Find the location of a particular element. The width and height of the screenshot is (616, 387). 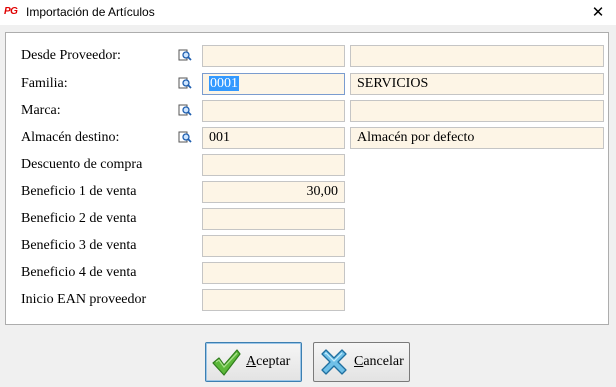

row-ean: Inicio EAN proveedor is located at coordinates (308, 300).